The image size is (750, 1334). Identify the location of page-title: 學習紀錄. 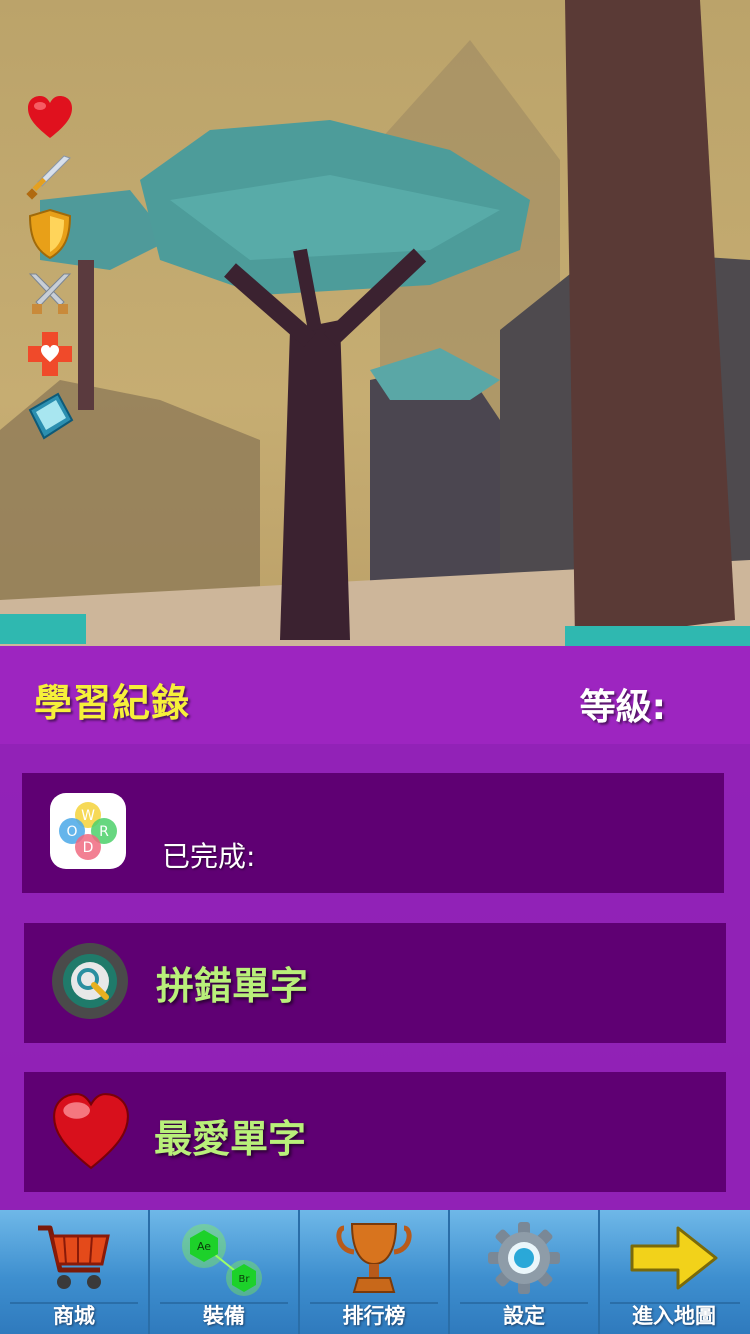
(112, 703).